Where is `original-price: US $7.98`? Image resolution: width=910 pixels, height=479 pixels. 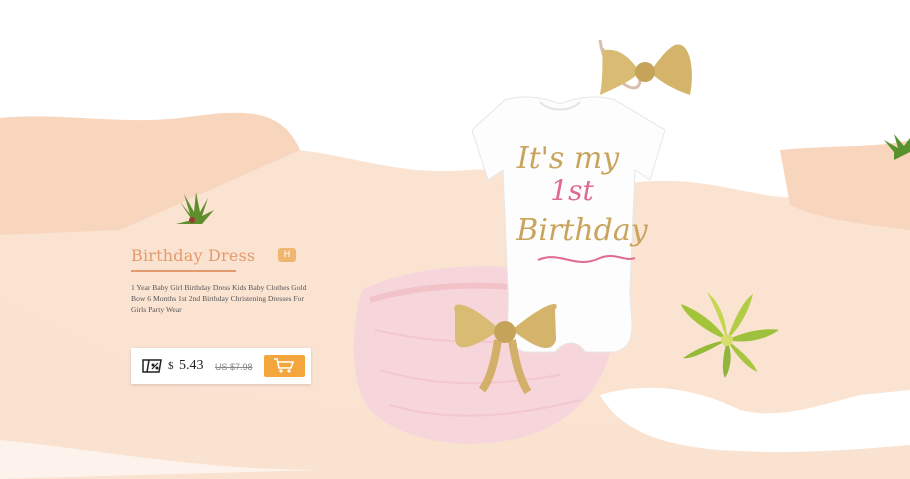 original-price: US $7.98 is located at coordinates (234, 367).